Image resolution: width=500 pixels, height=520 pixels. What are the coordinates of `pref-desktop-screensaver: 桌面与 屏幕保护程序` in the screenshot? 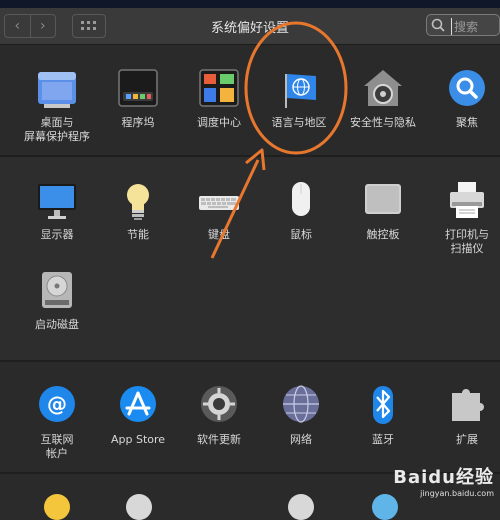 It's located at (57, 106).